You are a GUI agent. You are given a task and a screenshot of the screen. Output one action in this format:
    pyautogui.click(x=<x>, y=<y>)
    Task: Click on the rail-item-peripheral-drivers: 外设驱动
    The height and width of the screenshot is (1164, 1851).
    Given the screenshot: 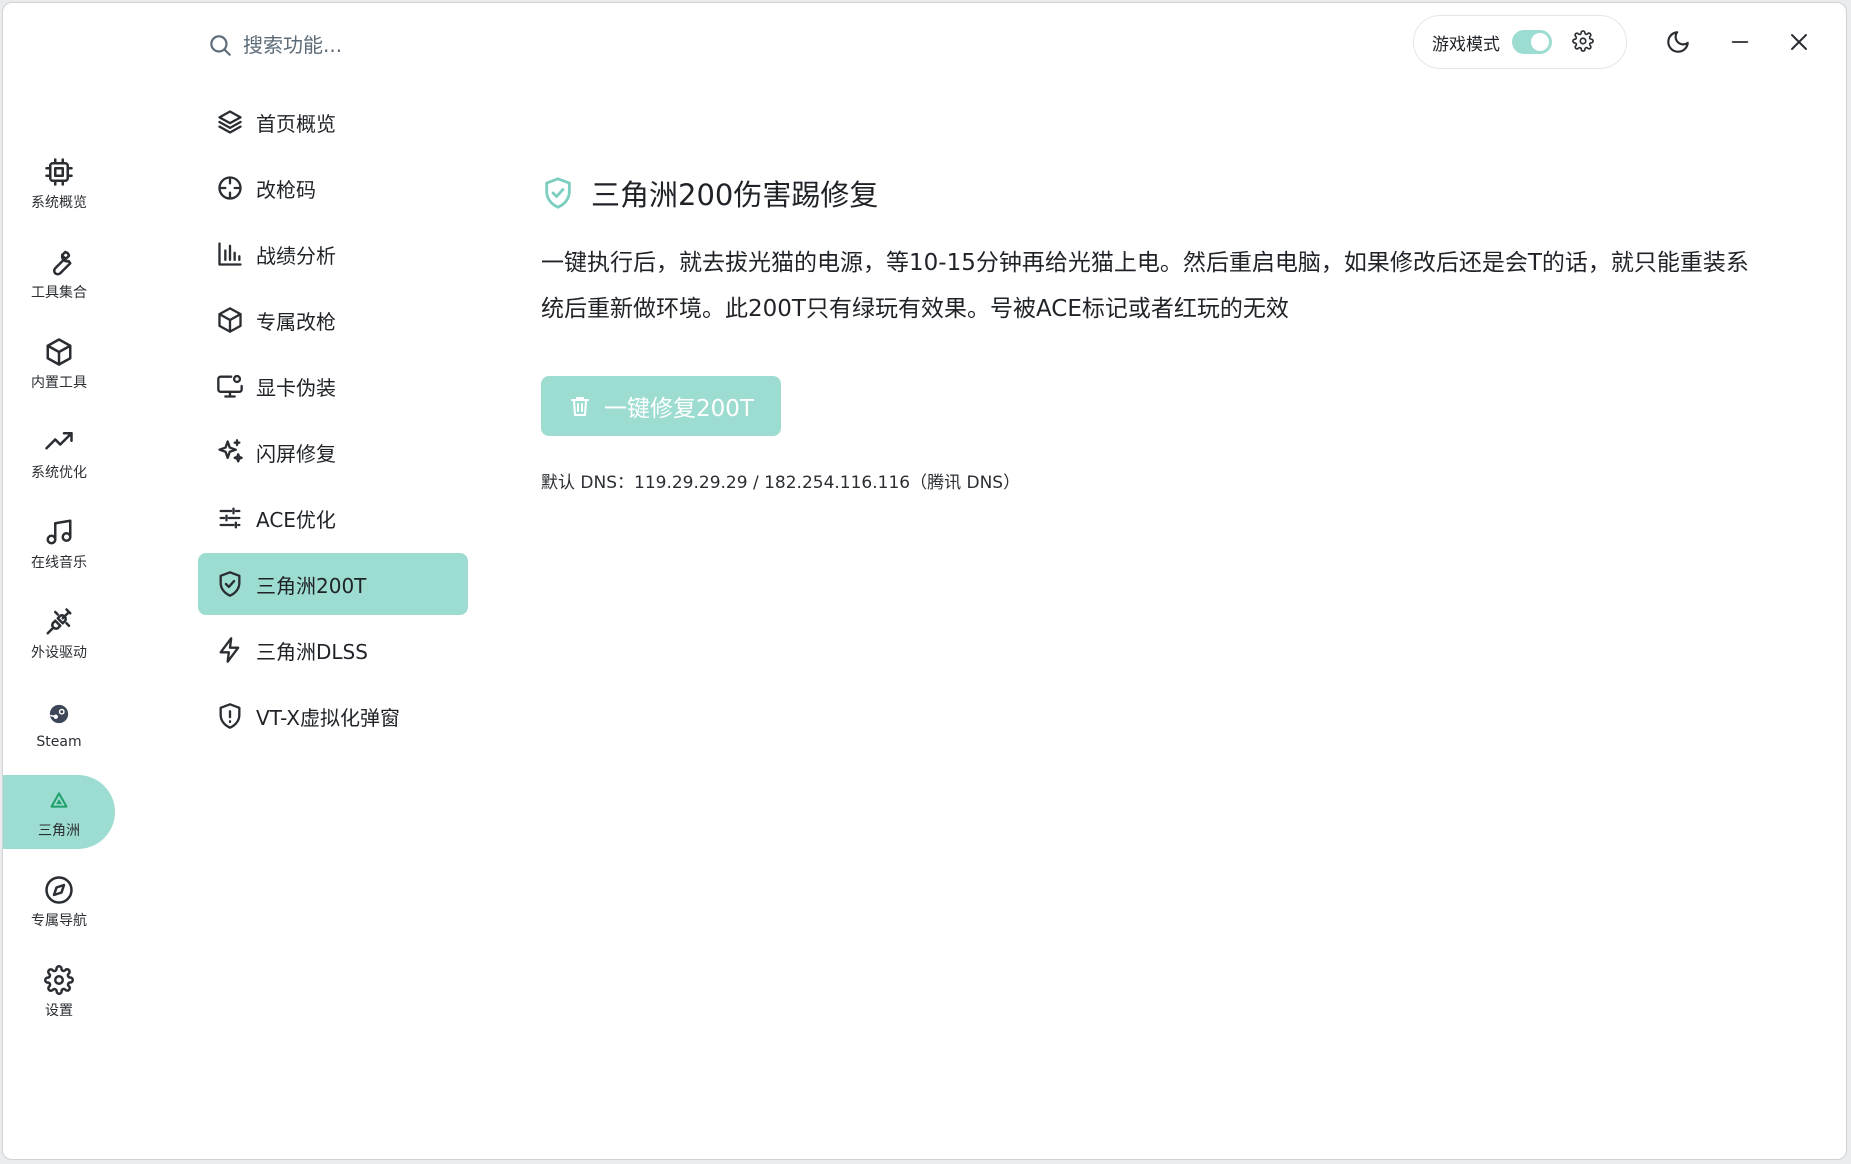 What is the action you would take?
    pyautogui.click(x=59, y=634)
    